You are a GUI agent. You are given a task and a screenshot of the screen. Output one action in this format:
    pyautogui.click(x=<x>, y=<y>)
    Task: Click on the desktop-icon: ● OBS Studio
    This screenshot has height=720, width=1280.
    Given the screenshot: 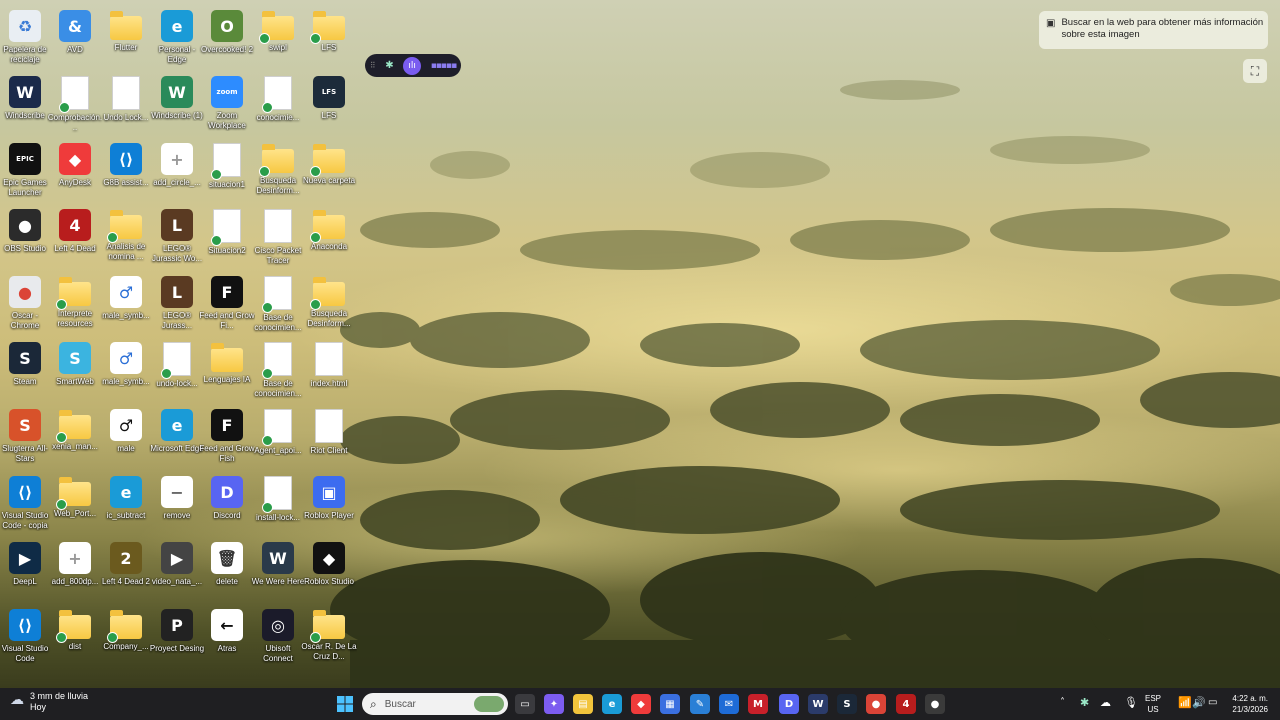 What is the action you would take?
    pyautogui.click(x=25, y=238)
    